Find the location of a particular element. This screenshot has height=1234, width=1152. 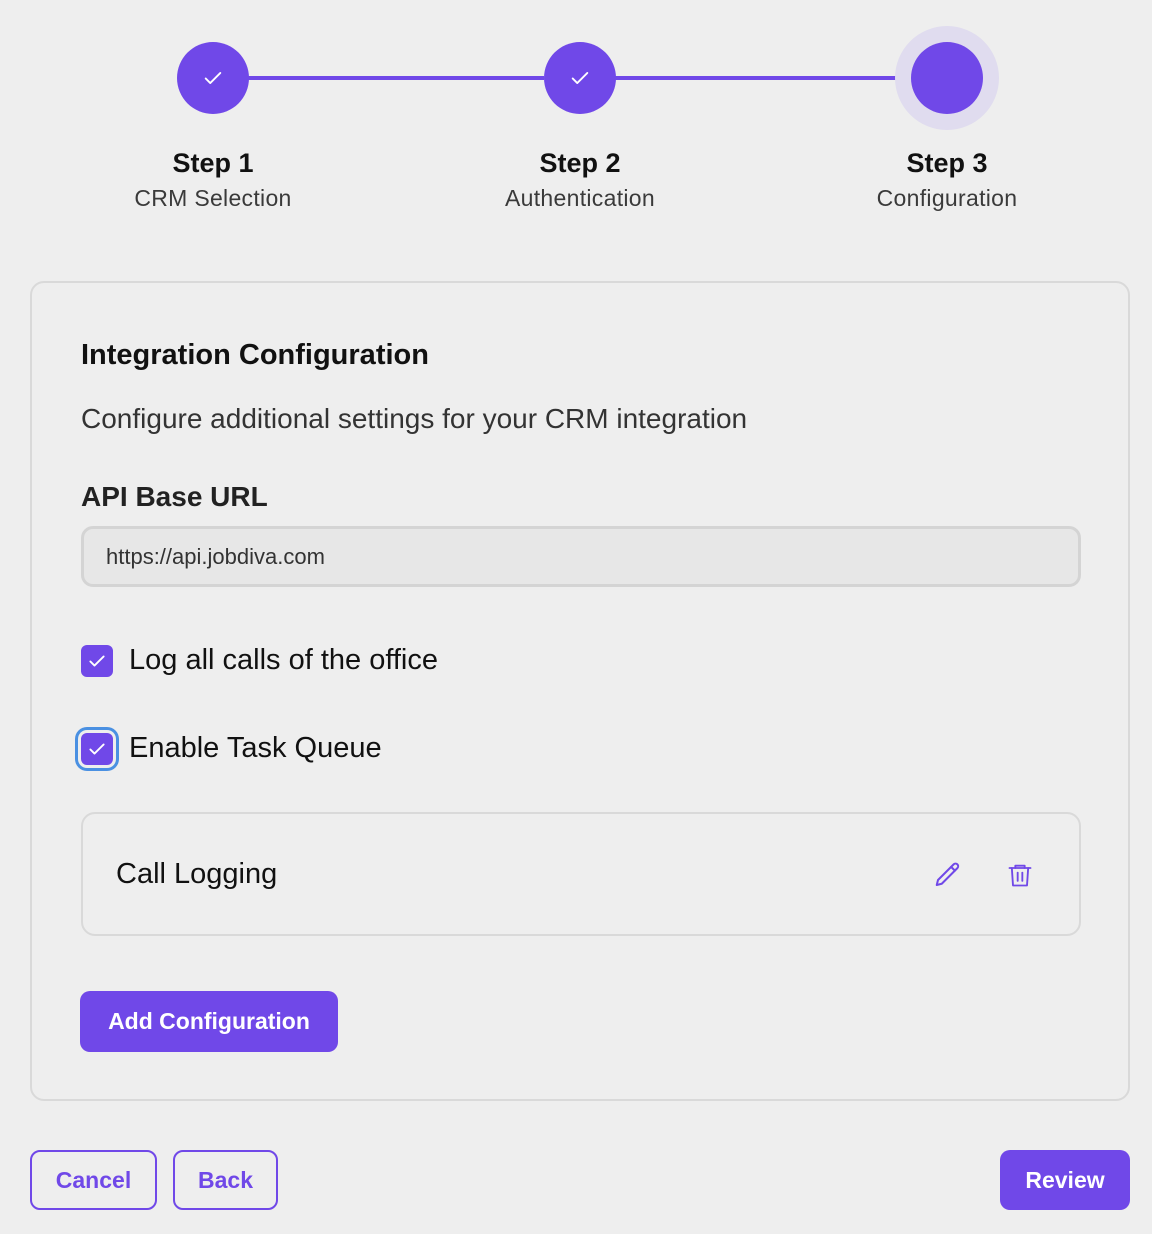

add-configuration-button: Add Configuration is located at coordinates (209, 1021).